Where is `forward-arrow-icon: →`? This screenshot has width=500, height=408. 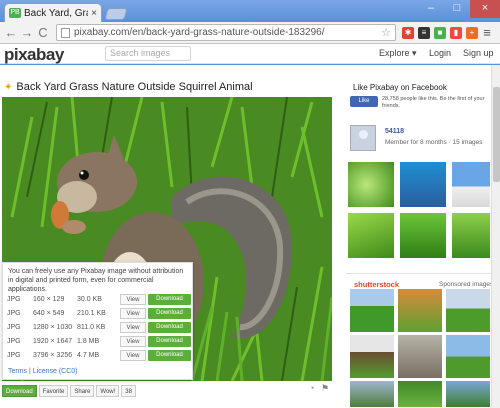
forward-arrow-icon: → is located at coordinates (27, 32).